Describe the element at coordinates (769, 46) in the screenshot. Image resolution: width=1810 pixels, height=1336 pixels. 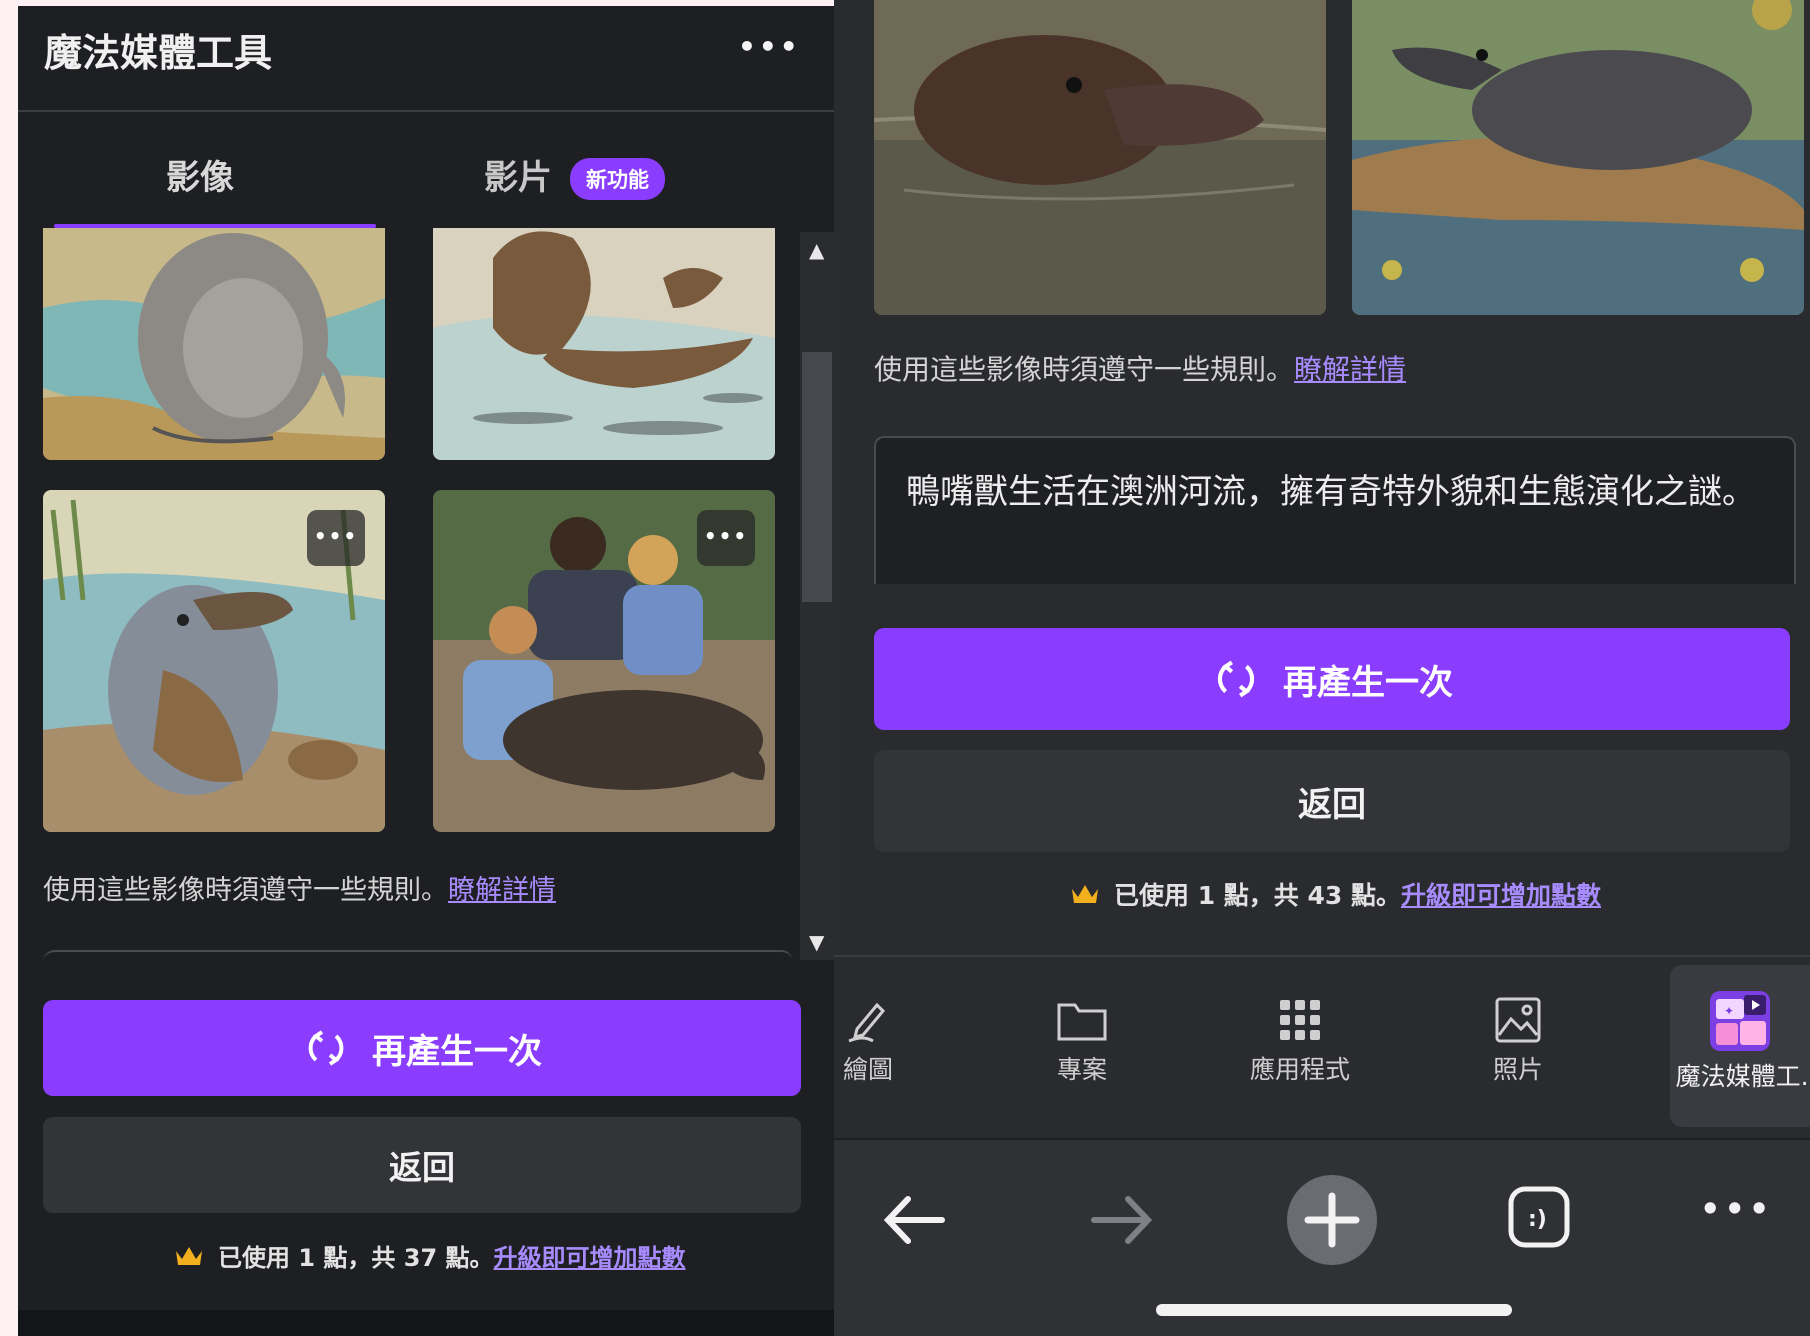
I see `more-options-button: •••` at that location.